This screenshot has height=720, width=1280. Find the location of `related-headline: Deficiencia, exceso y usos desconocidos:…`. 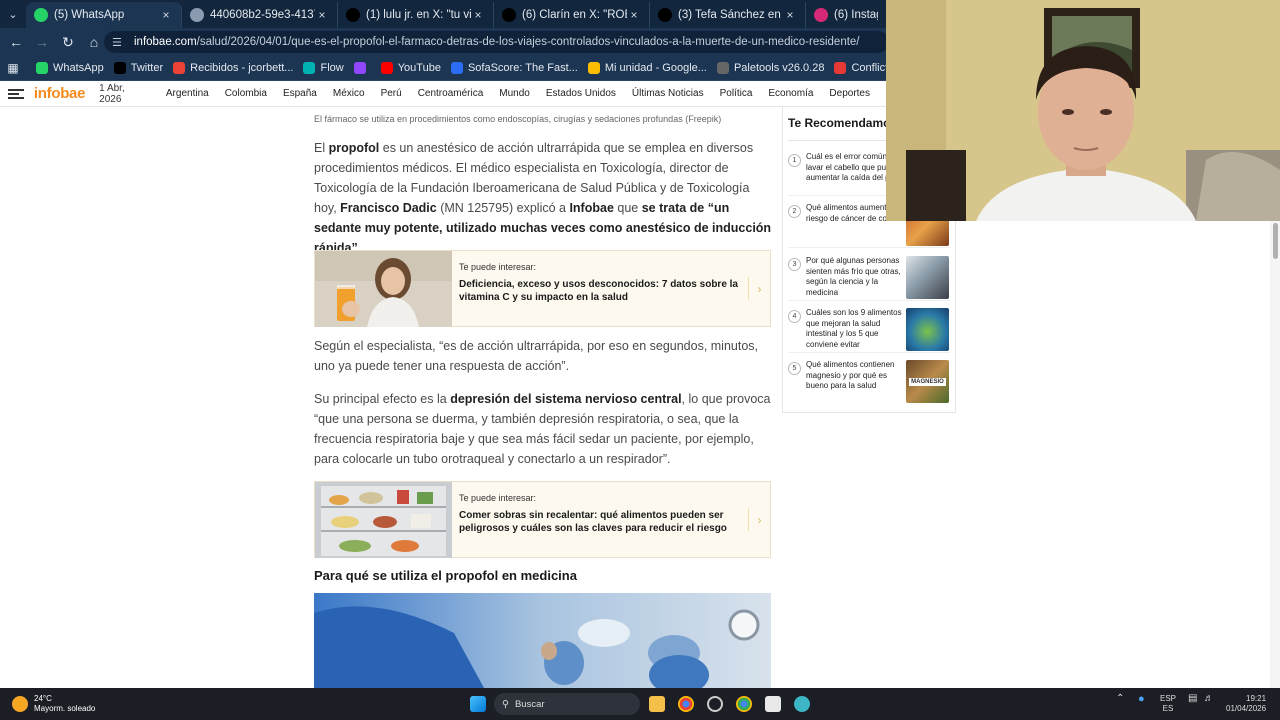

related-headline: Deficiencia, exceso y usos desconocidos:… is located at coordinates (599, 291).